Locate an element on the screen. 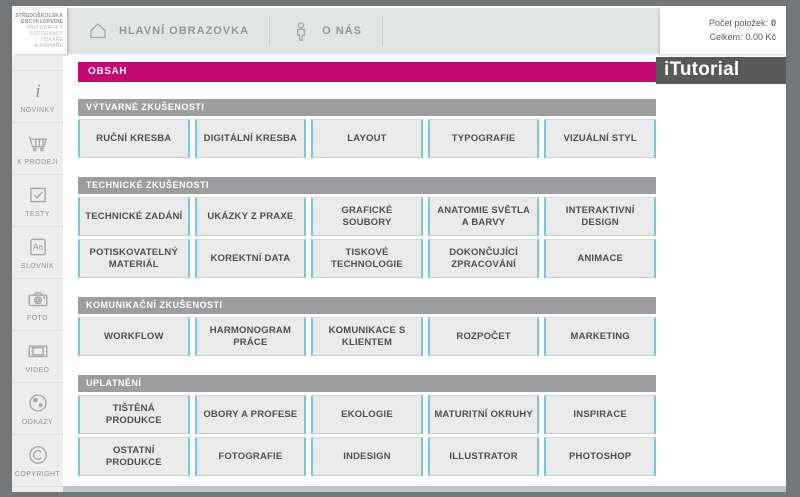  topic-button-anatomie-sv-tla-a-barvy: ANATOMIE SVĚTLA A BARVY is located at coordinates (483, 216).